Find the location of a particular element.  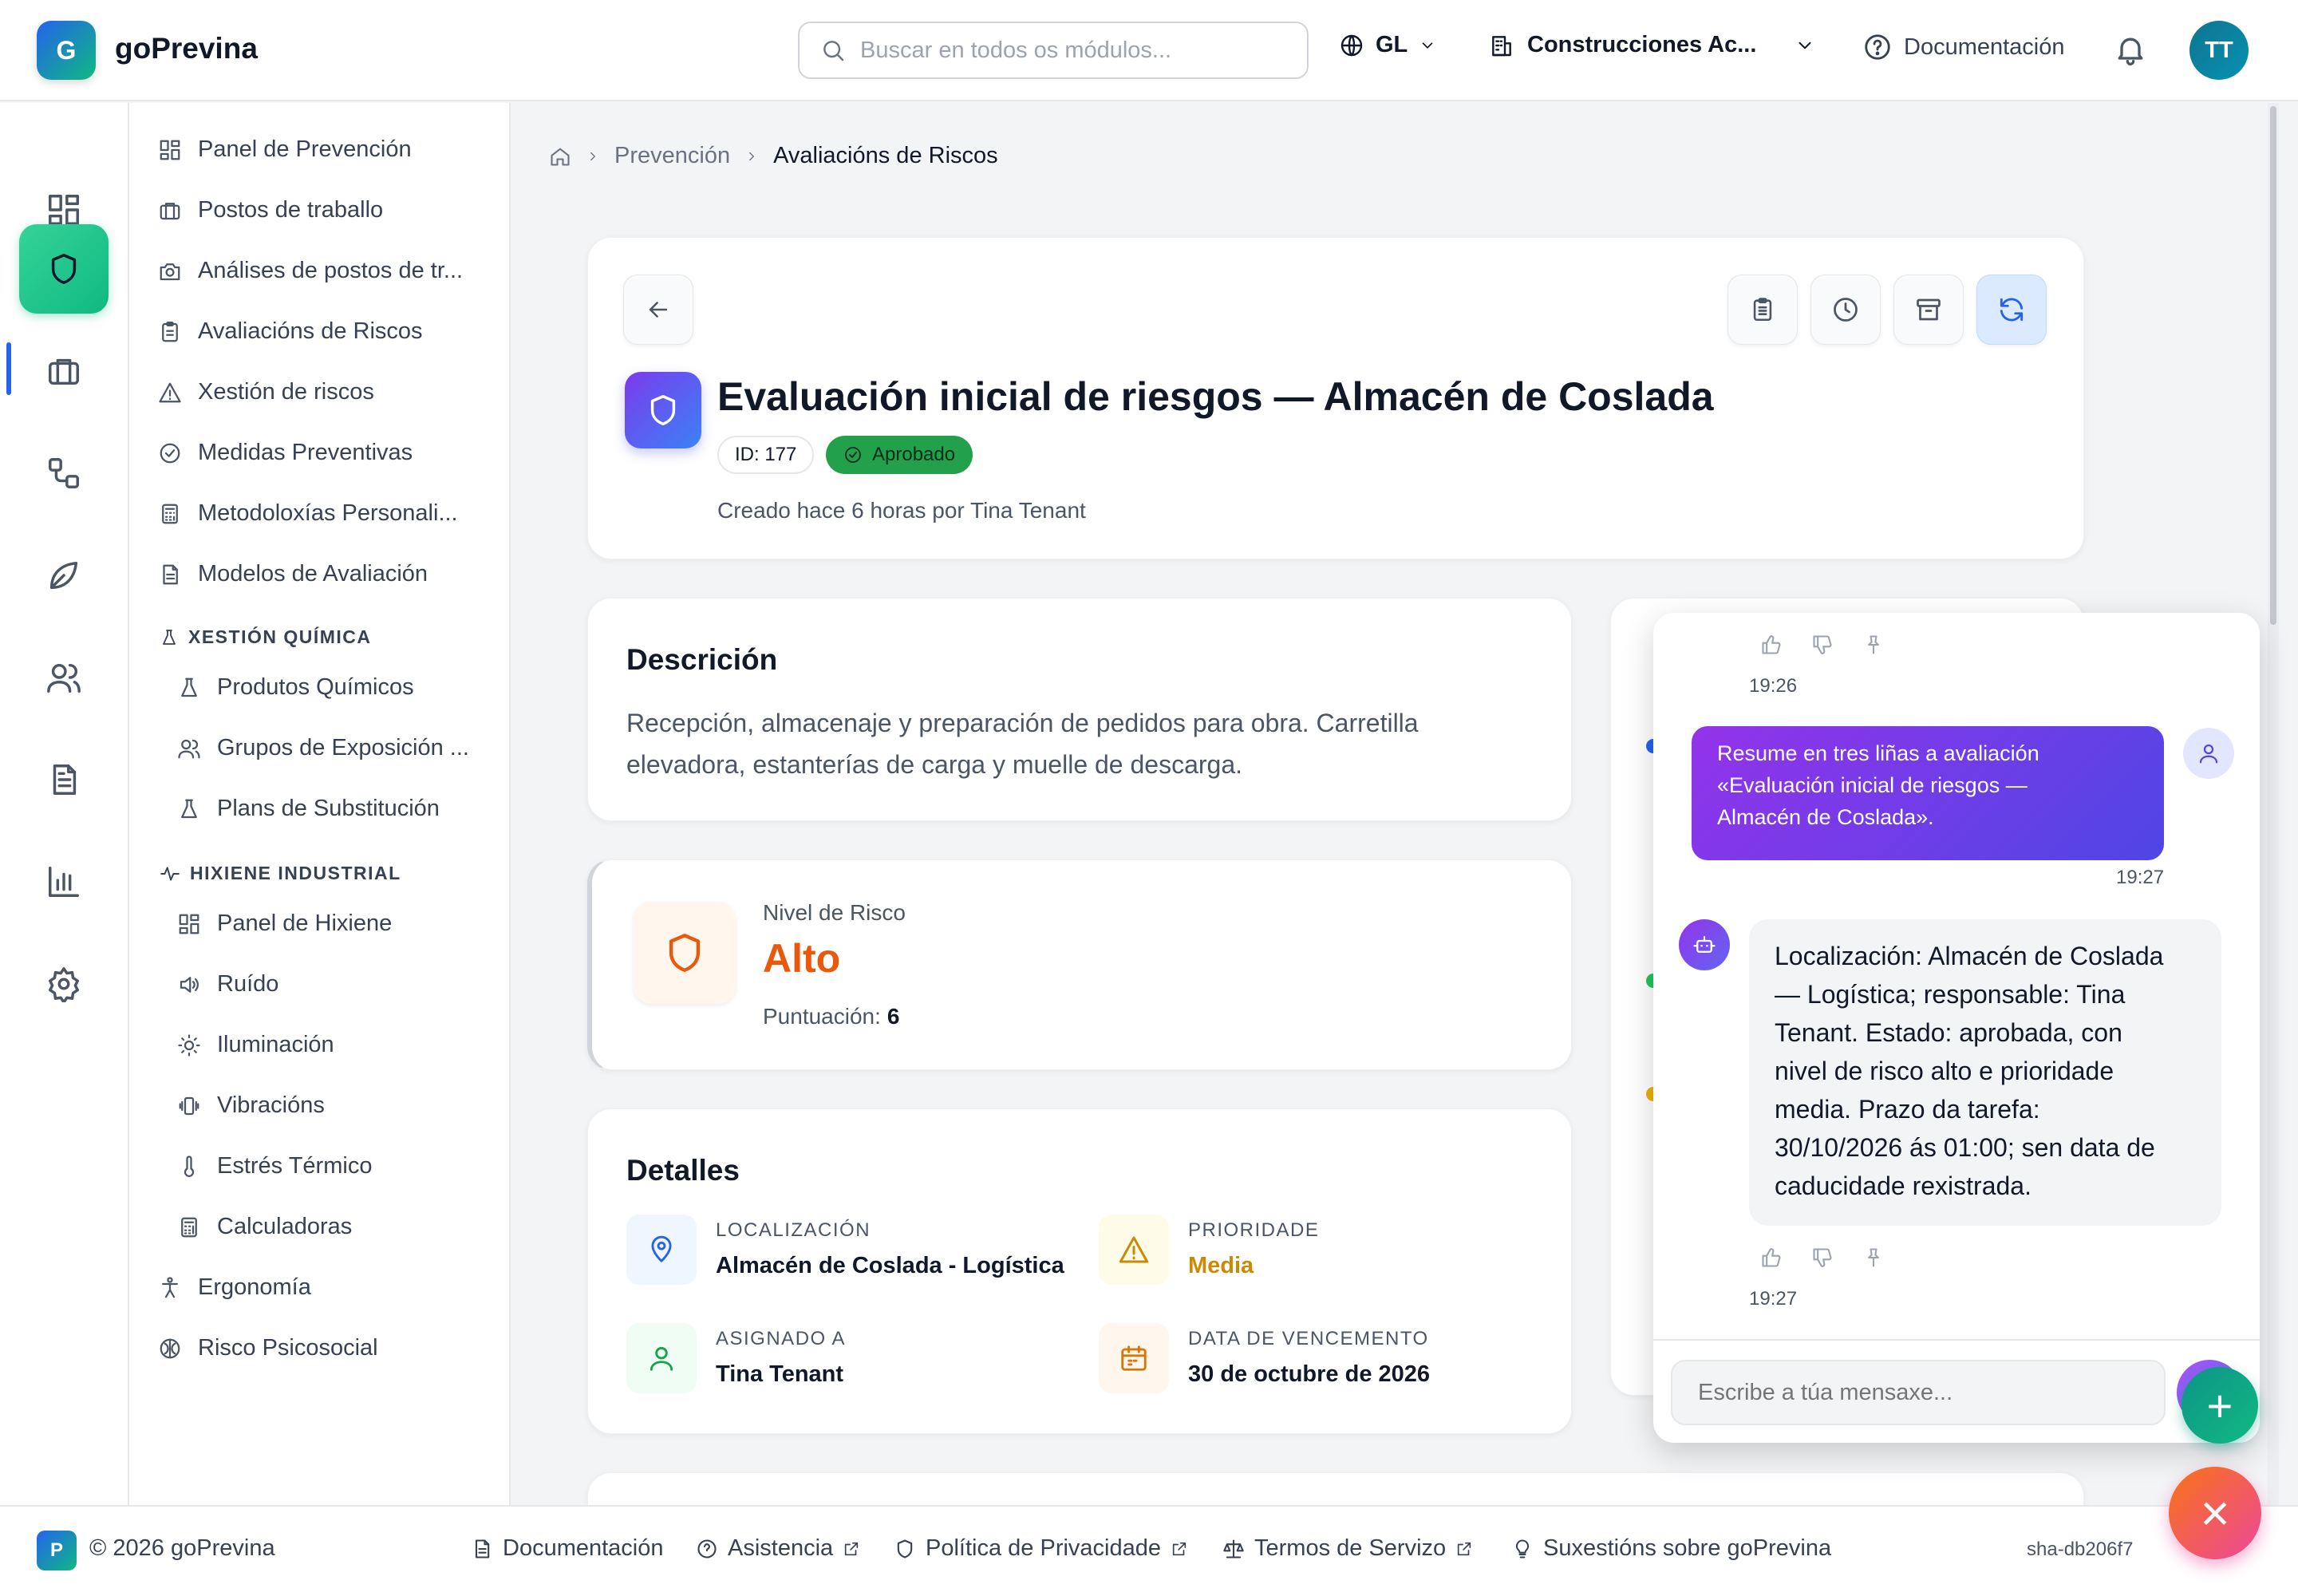

chevron-right-icon is located at coordinates (593, 156).